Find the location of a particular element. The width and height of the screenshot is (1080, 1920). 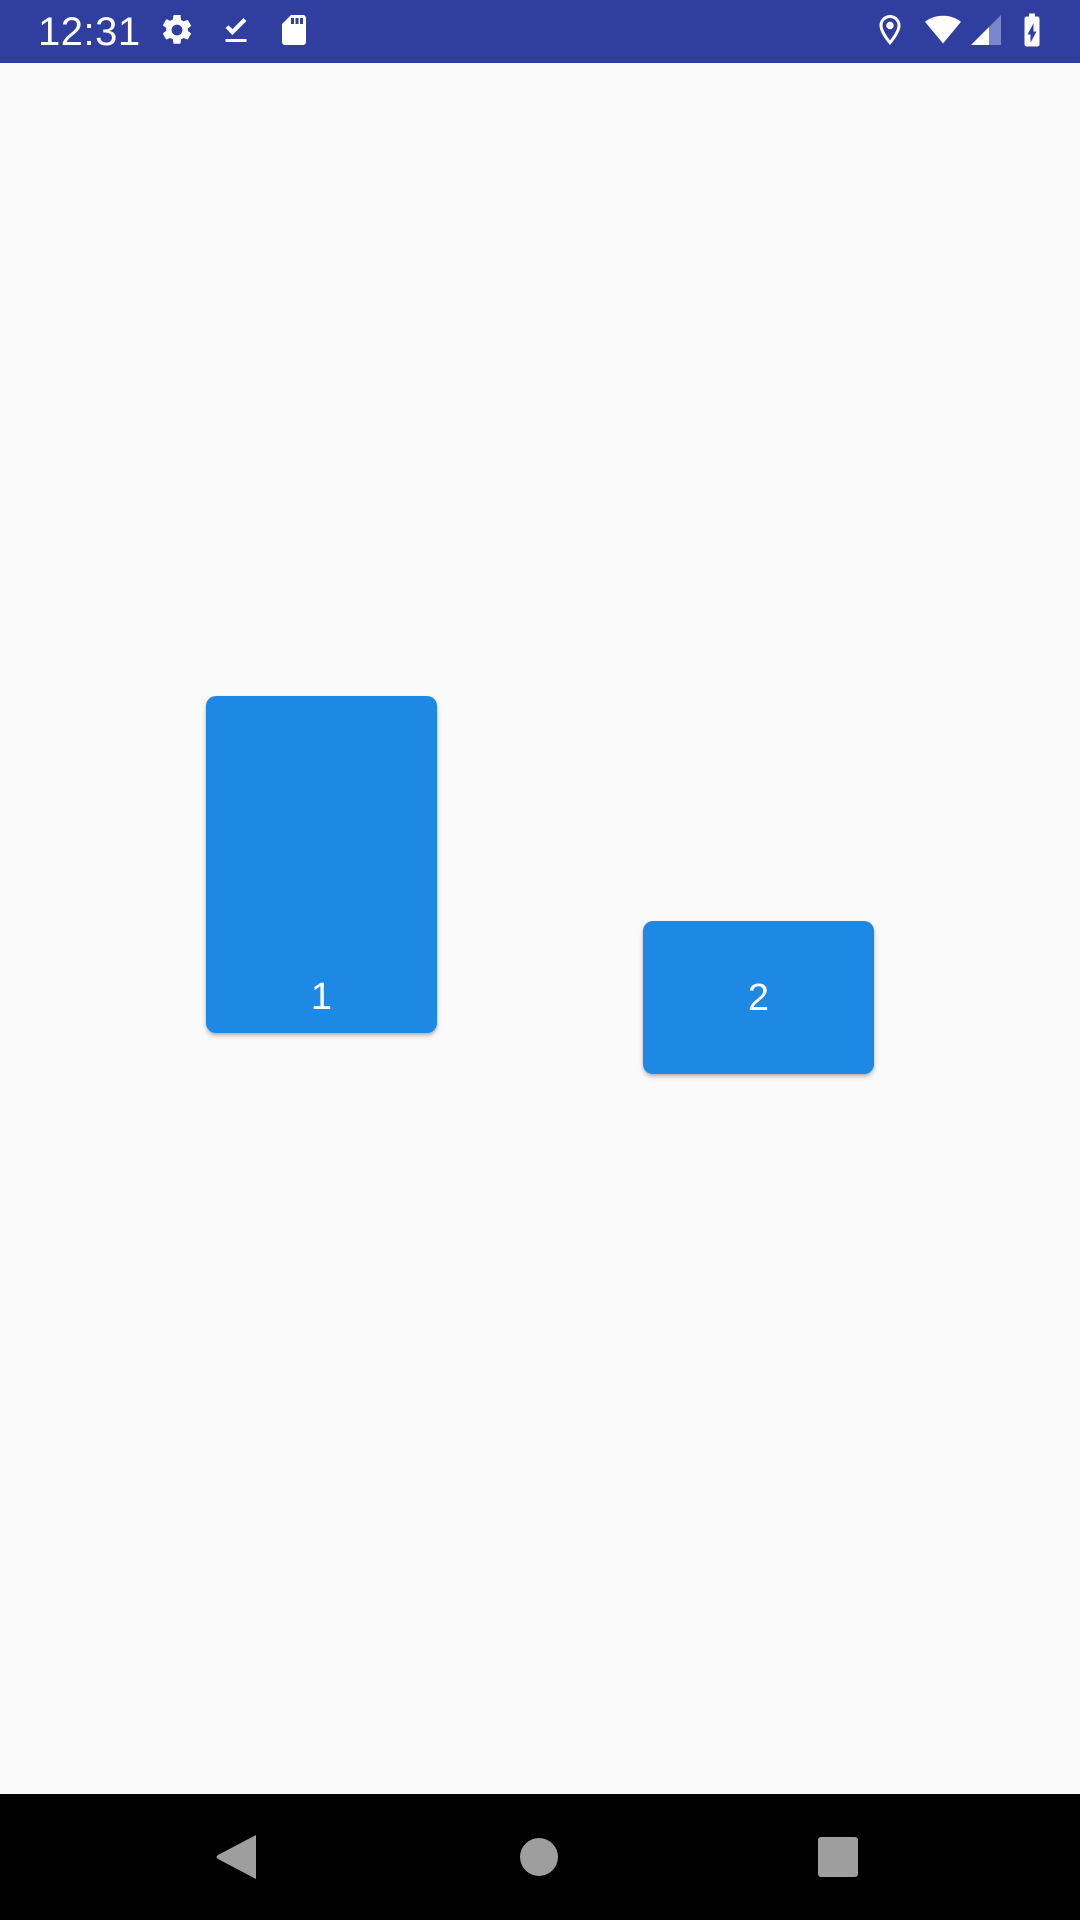

cell-signal-icon is located at coordinates (986, 30).